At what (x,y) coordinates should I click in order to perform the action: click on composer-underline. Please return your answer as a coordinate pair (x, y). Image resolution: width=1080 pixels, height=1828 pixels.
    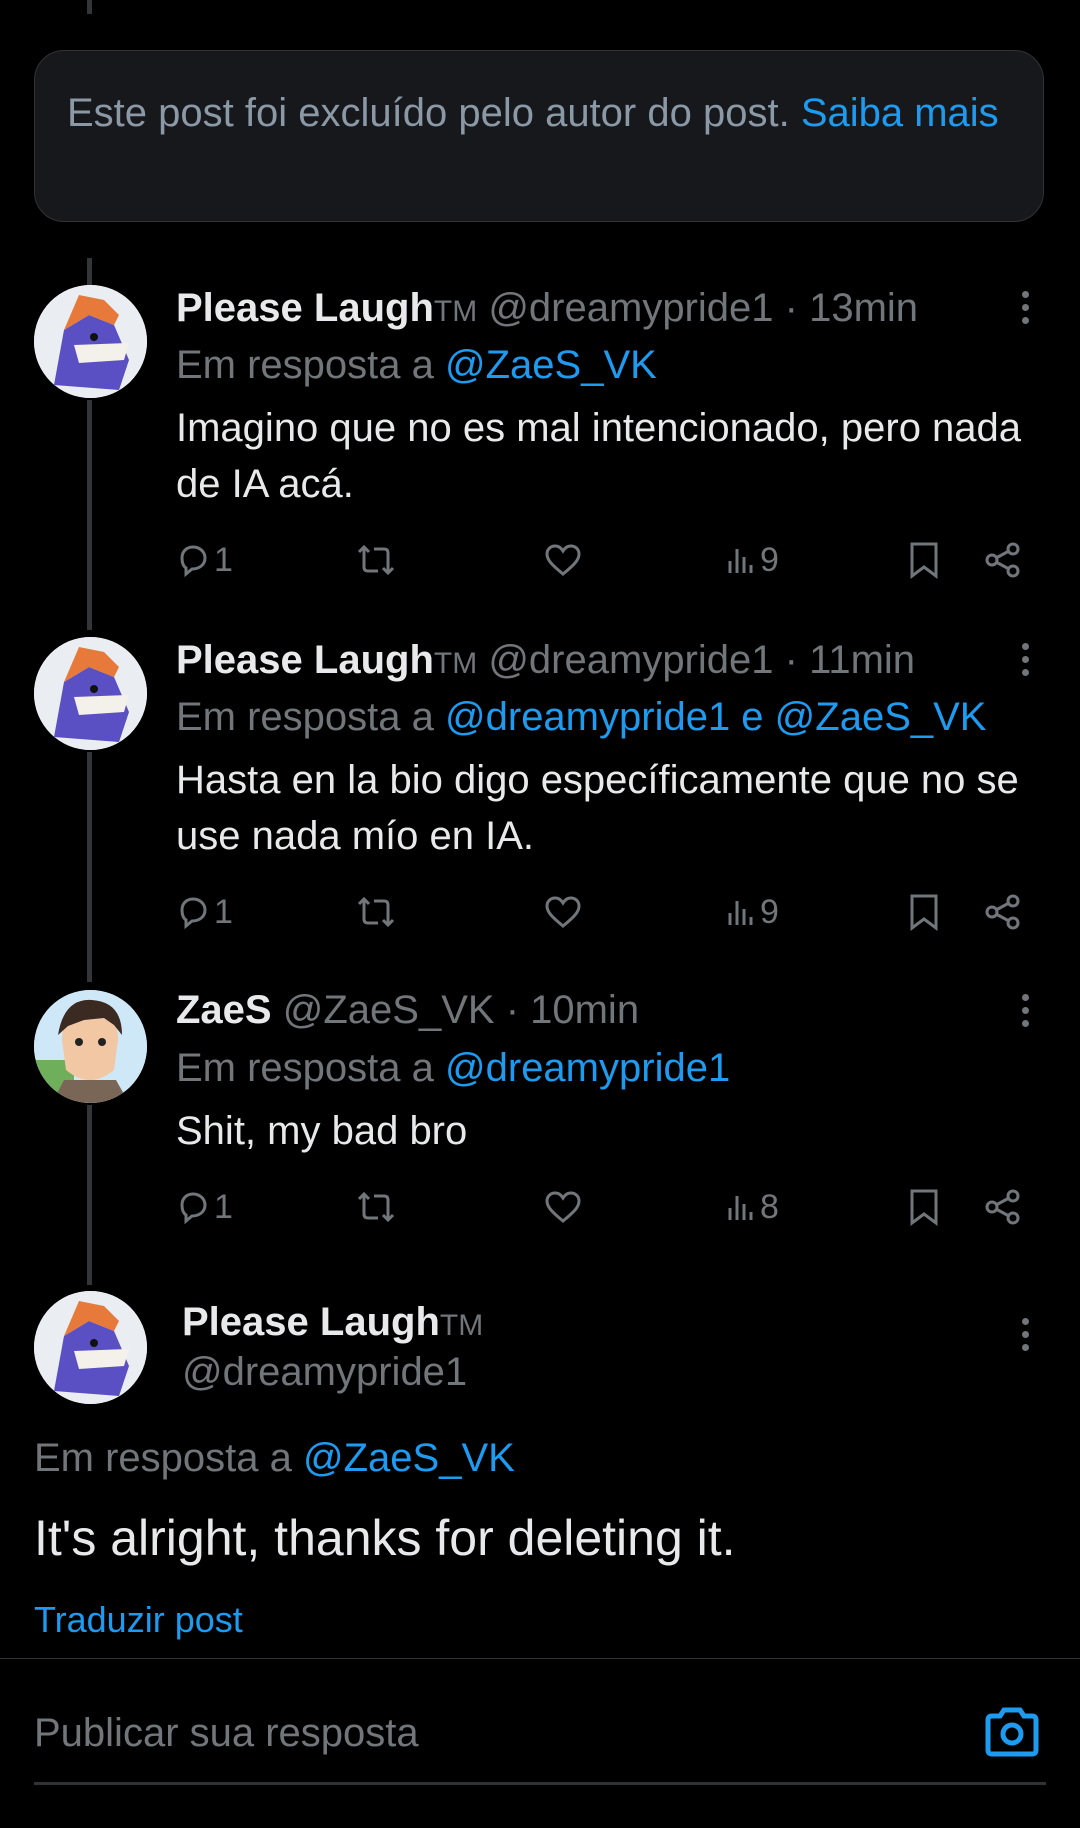
    Looking at the image, I should click on (540, 1783).